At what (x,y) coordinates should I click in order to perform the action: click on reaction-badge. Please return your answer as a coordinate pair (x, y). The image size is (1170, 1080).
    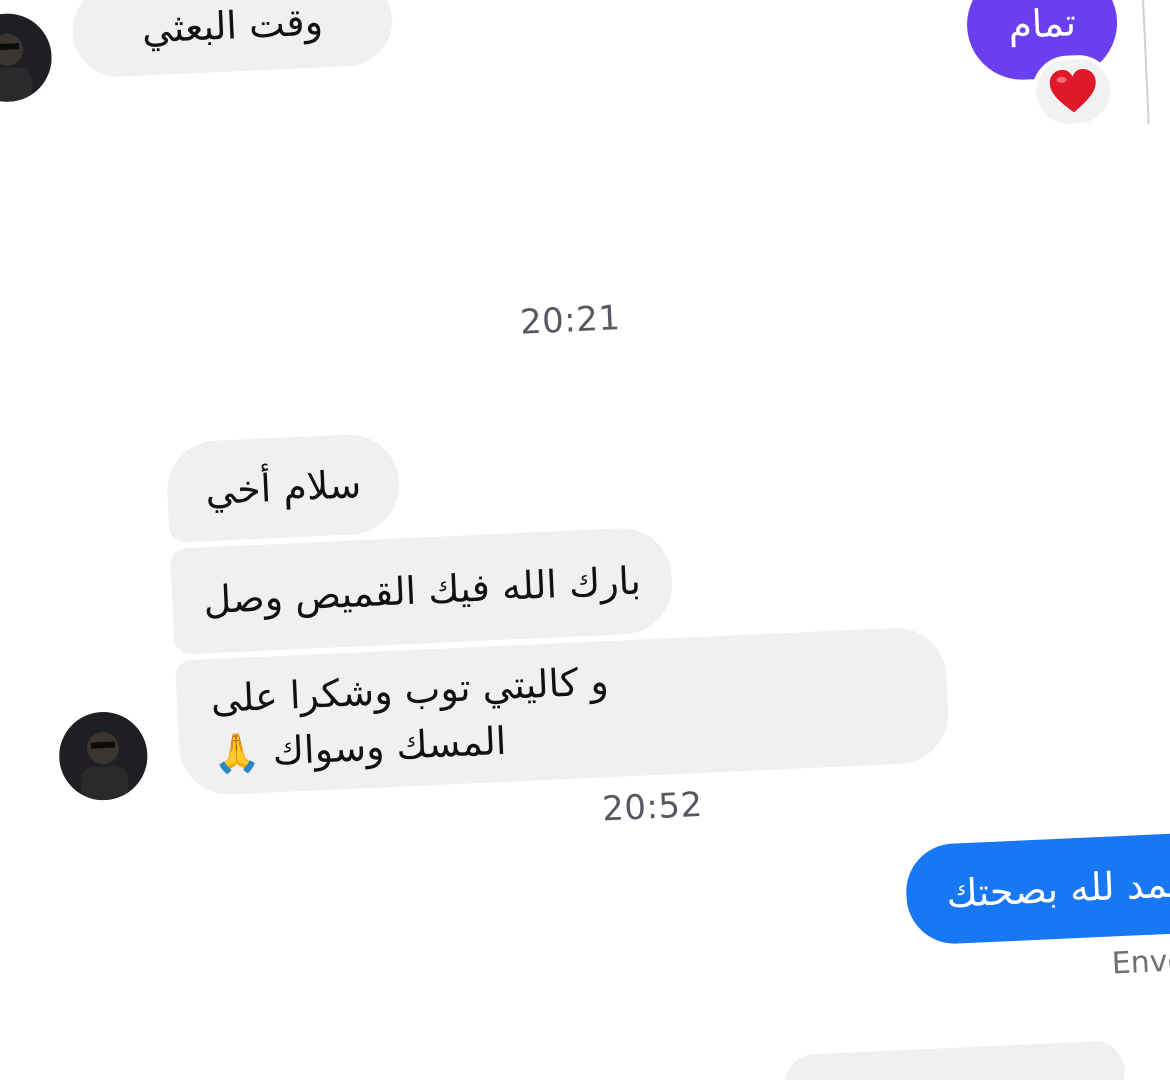
    Looking at the image, I should click on (1073, 91).